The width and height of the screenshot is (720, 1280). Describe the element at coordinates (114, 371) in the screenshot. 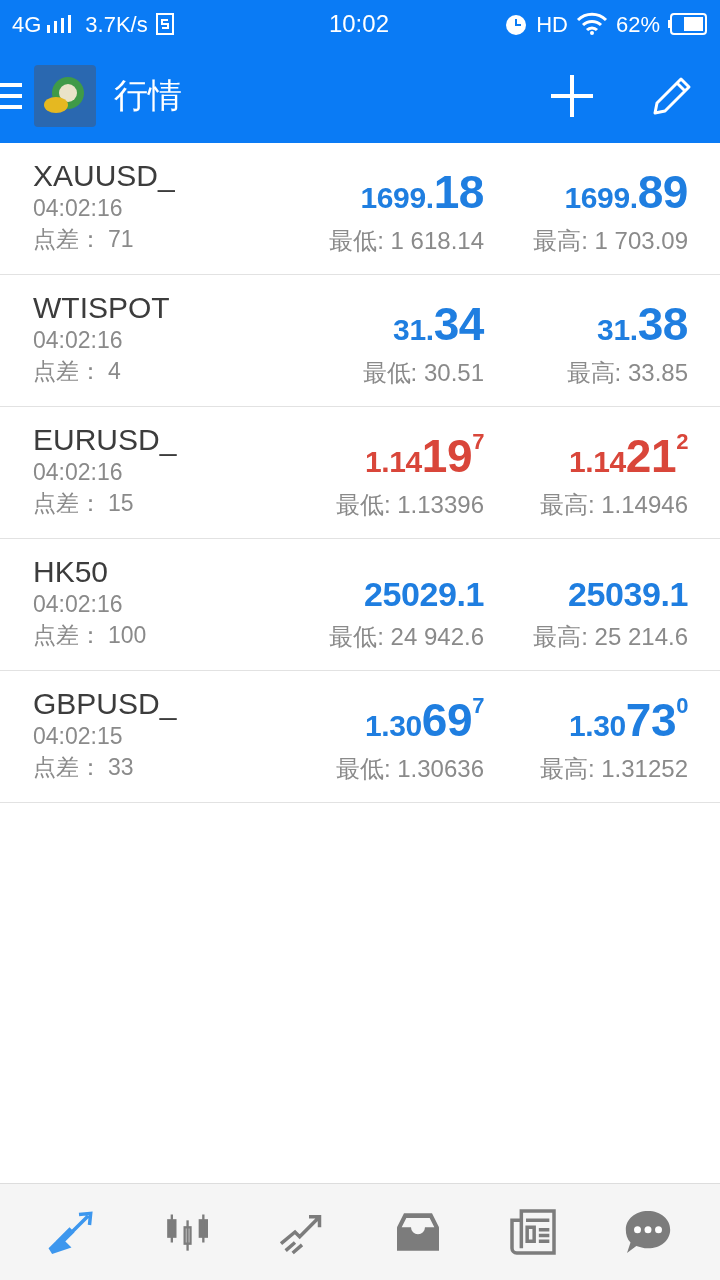

I see `spread-value: 4` at that location.